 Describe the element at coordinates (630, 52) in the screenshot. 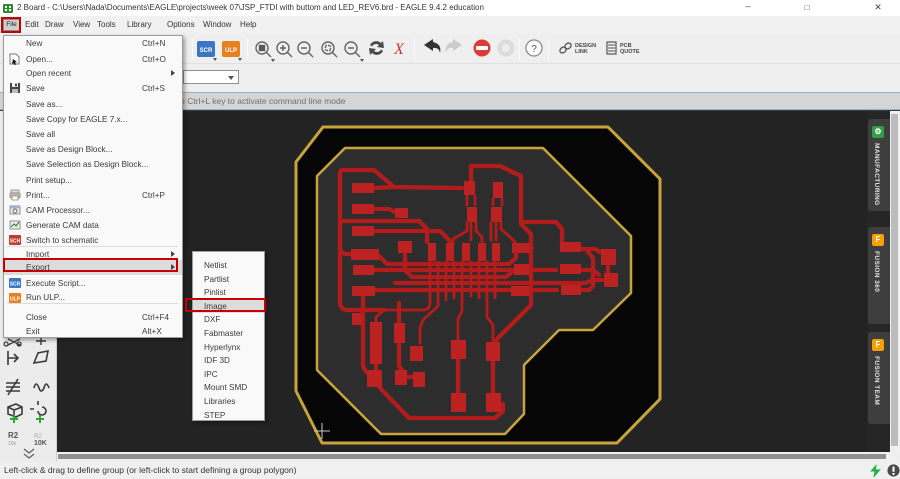

I see `svg-text: QUOTE` at that location.